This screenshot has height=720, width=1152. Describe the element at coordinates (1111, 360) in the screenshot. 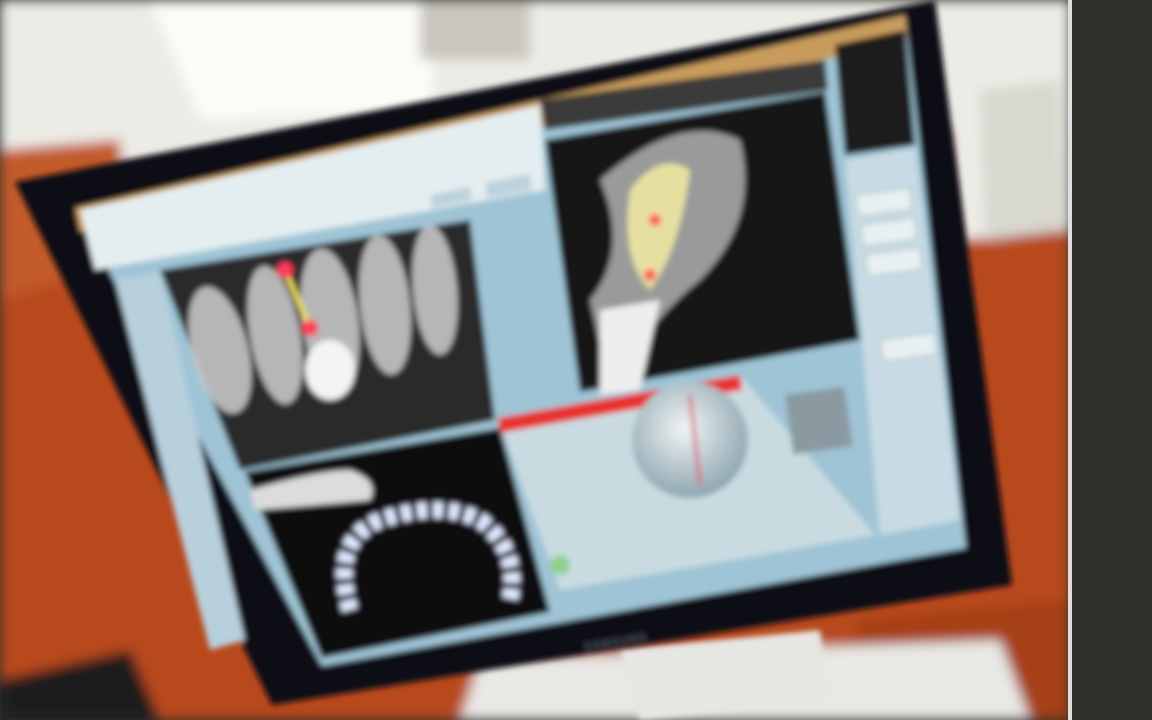

I see `right-dark-strip` at that location.